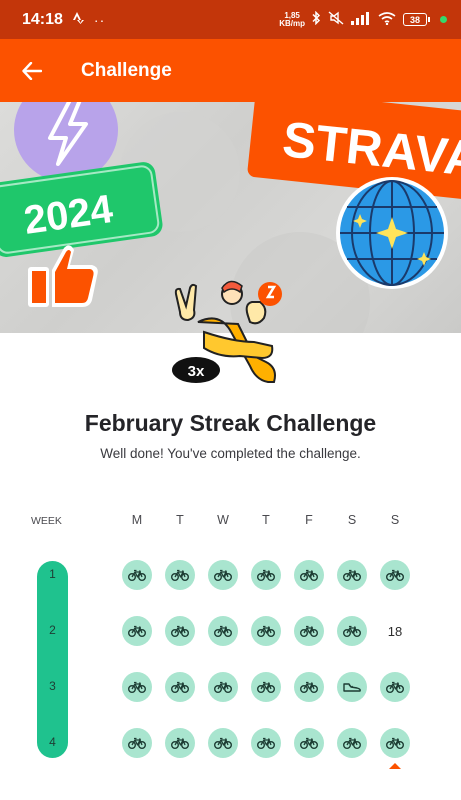  I want to click on strava-sticker: STRAVA, so click(354, 151).